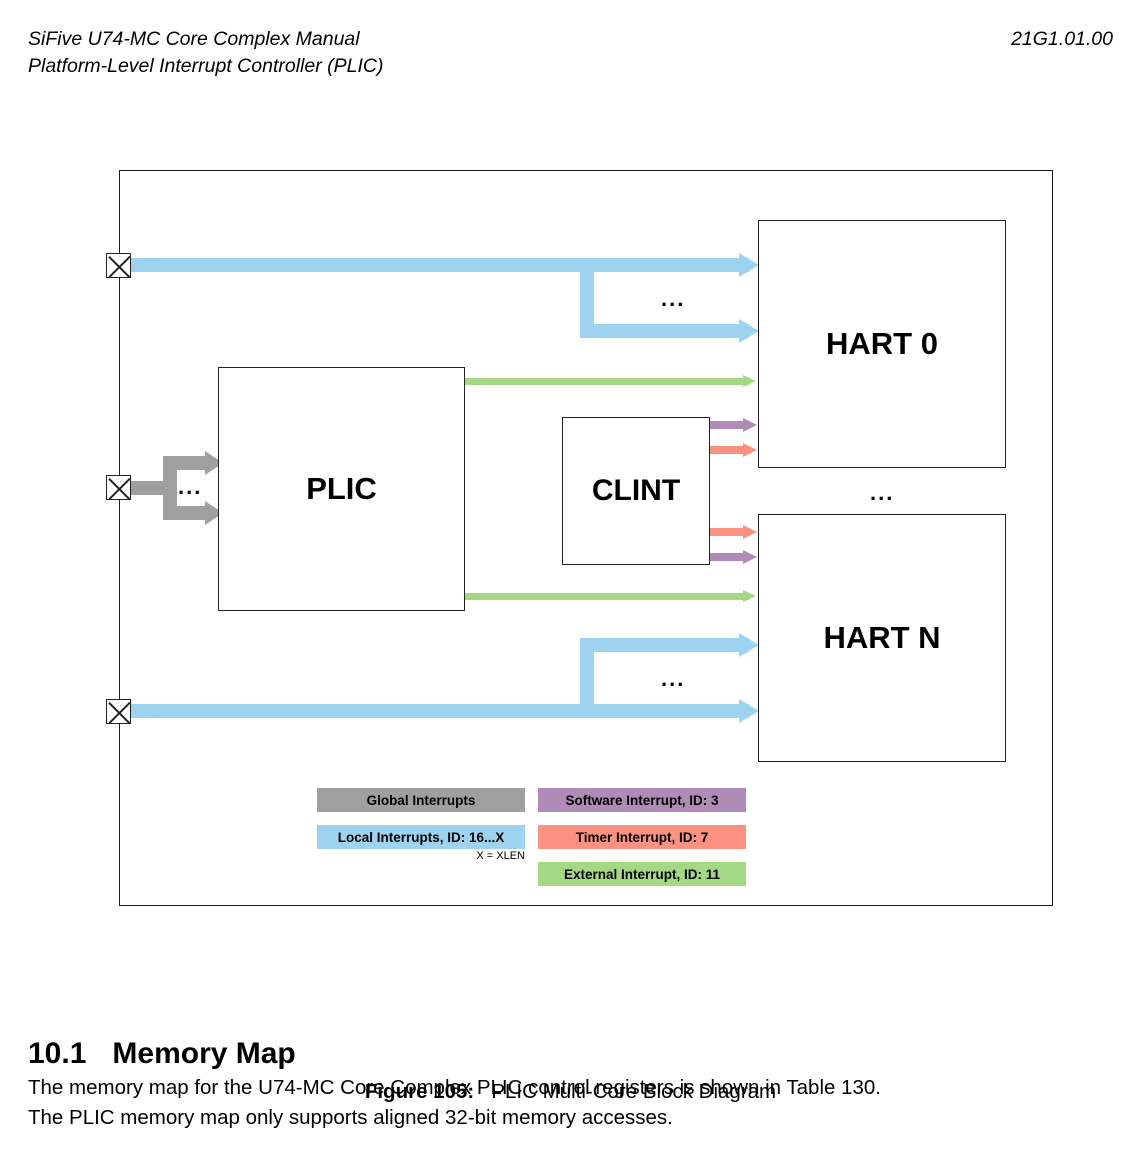  What do you see at coordinates (57, 1053) in the screenshot?
I see `section-number: 10.1` at bounding box center [57, 1053].